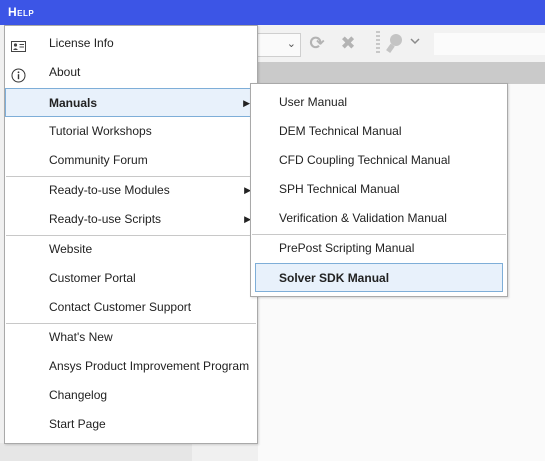  I want to click on menu-item-label: SPH Technical Manual, so click(339, 189).